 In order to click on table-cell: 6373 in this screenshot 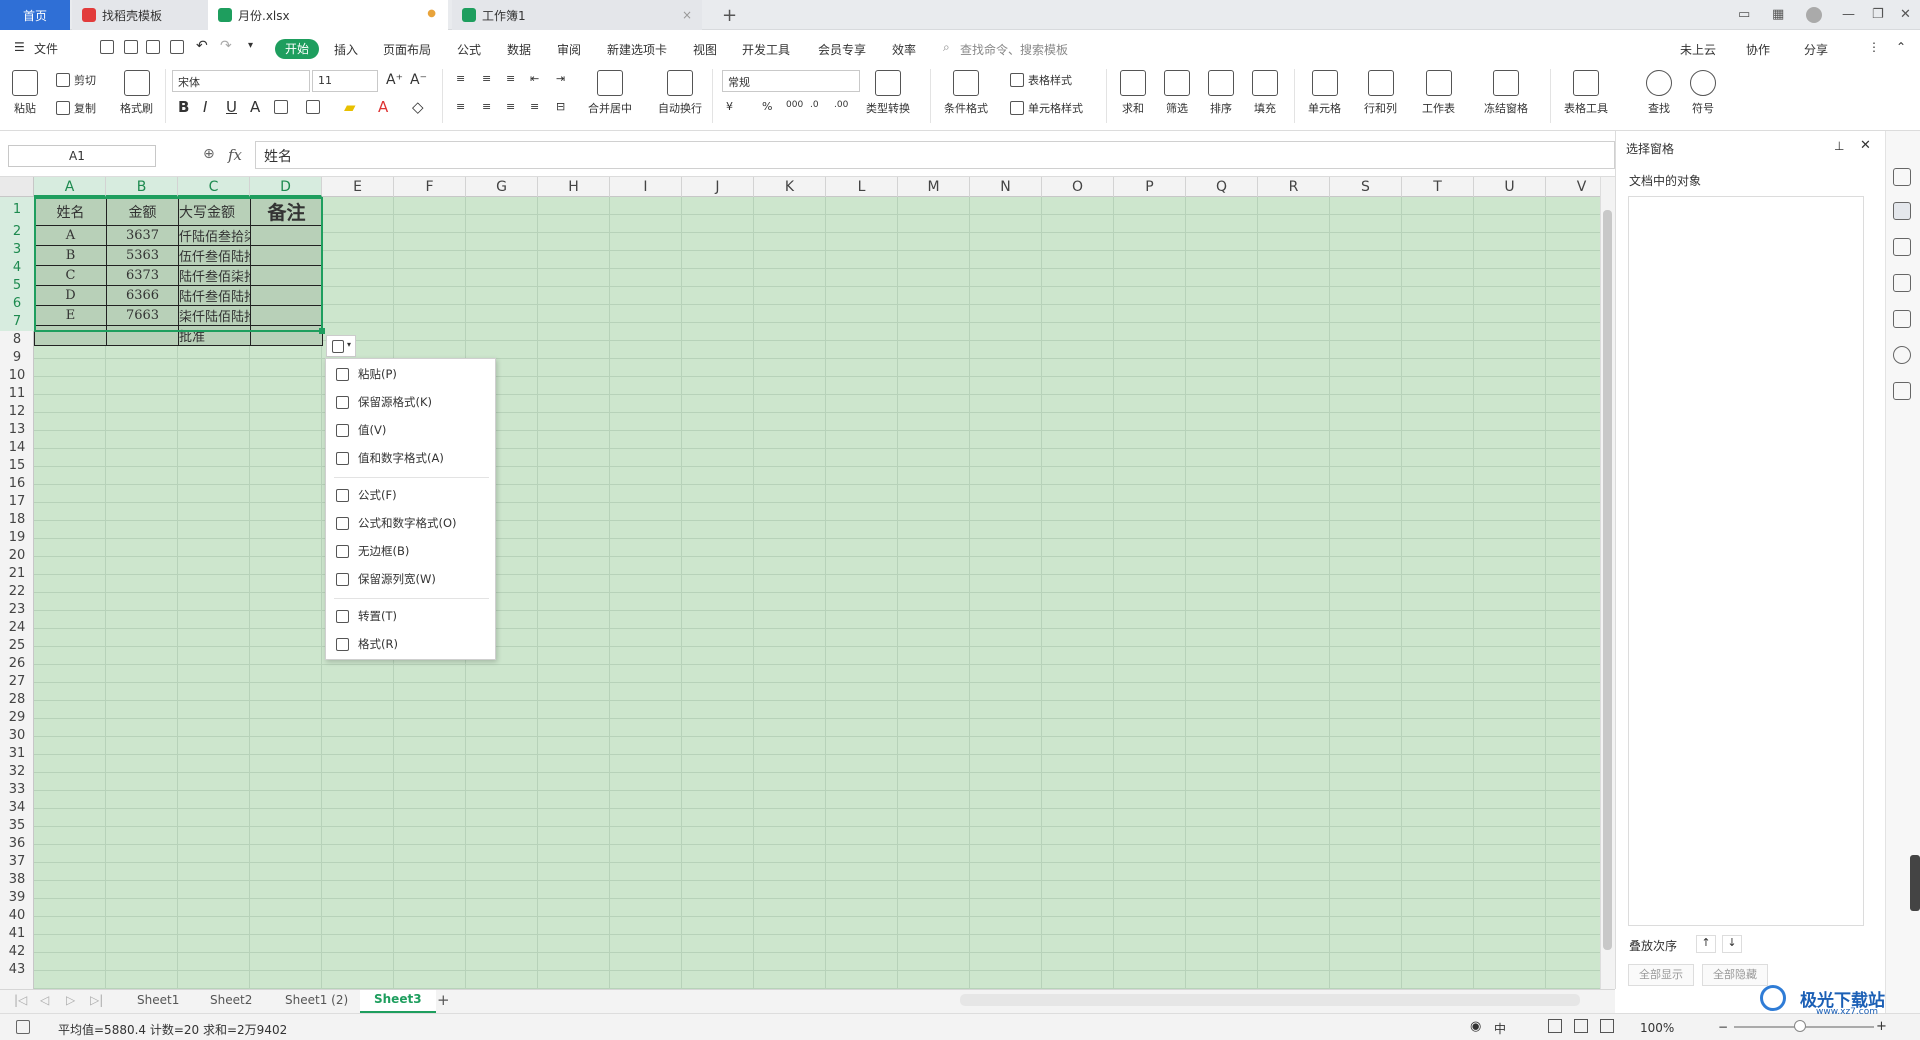, I will do `click(142, 275)`.